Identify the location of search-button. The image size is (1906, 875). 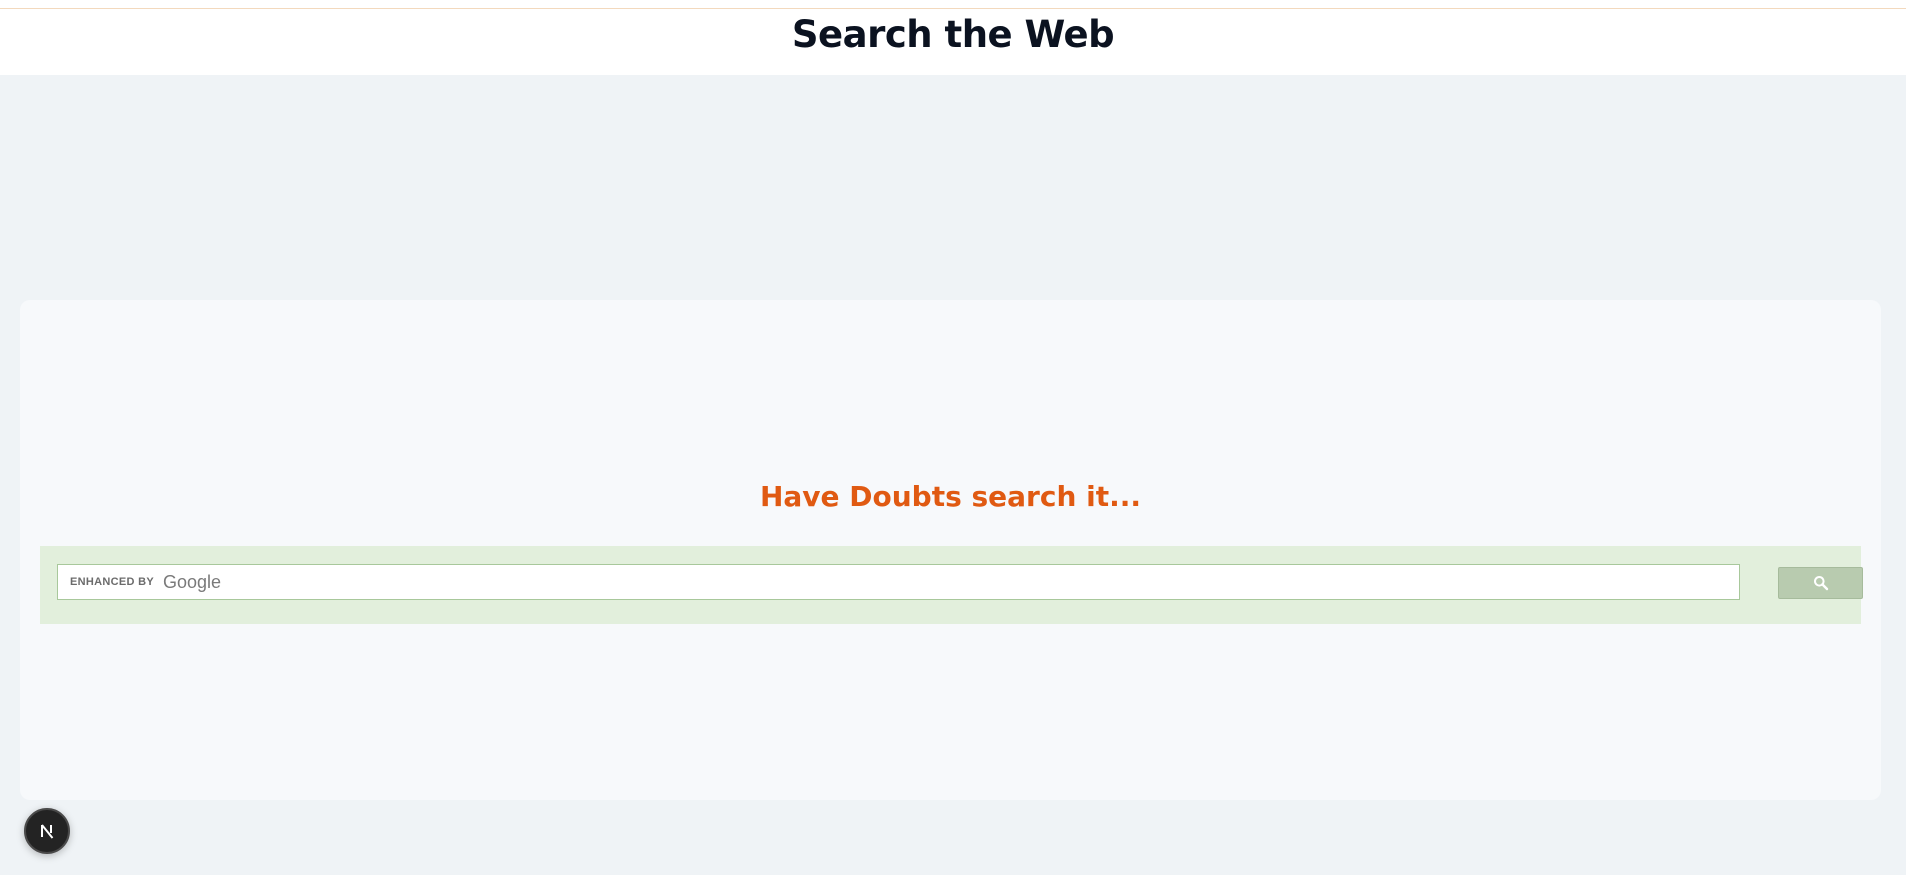
(1820, 583).